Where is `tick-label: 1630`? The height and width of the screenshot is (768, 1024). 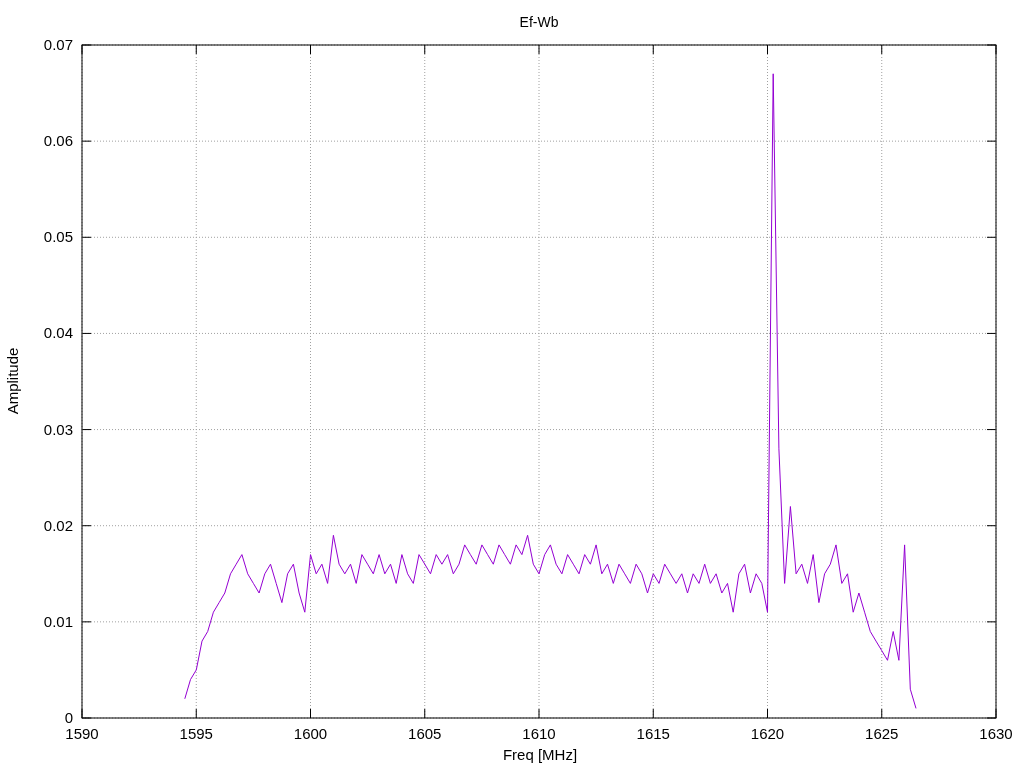 tick-label: 1630 is located at coordinates (996, 733).